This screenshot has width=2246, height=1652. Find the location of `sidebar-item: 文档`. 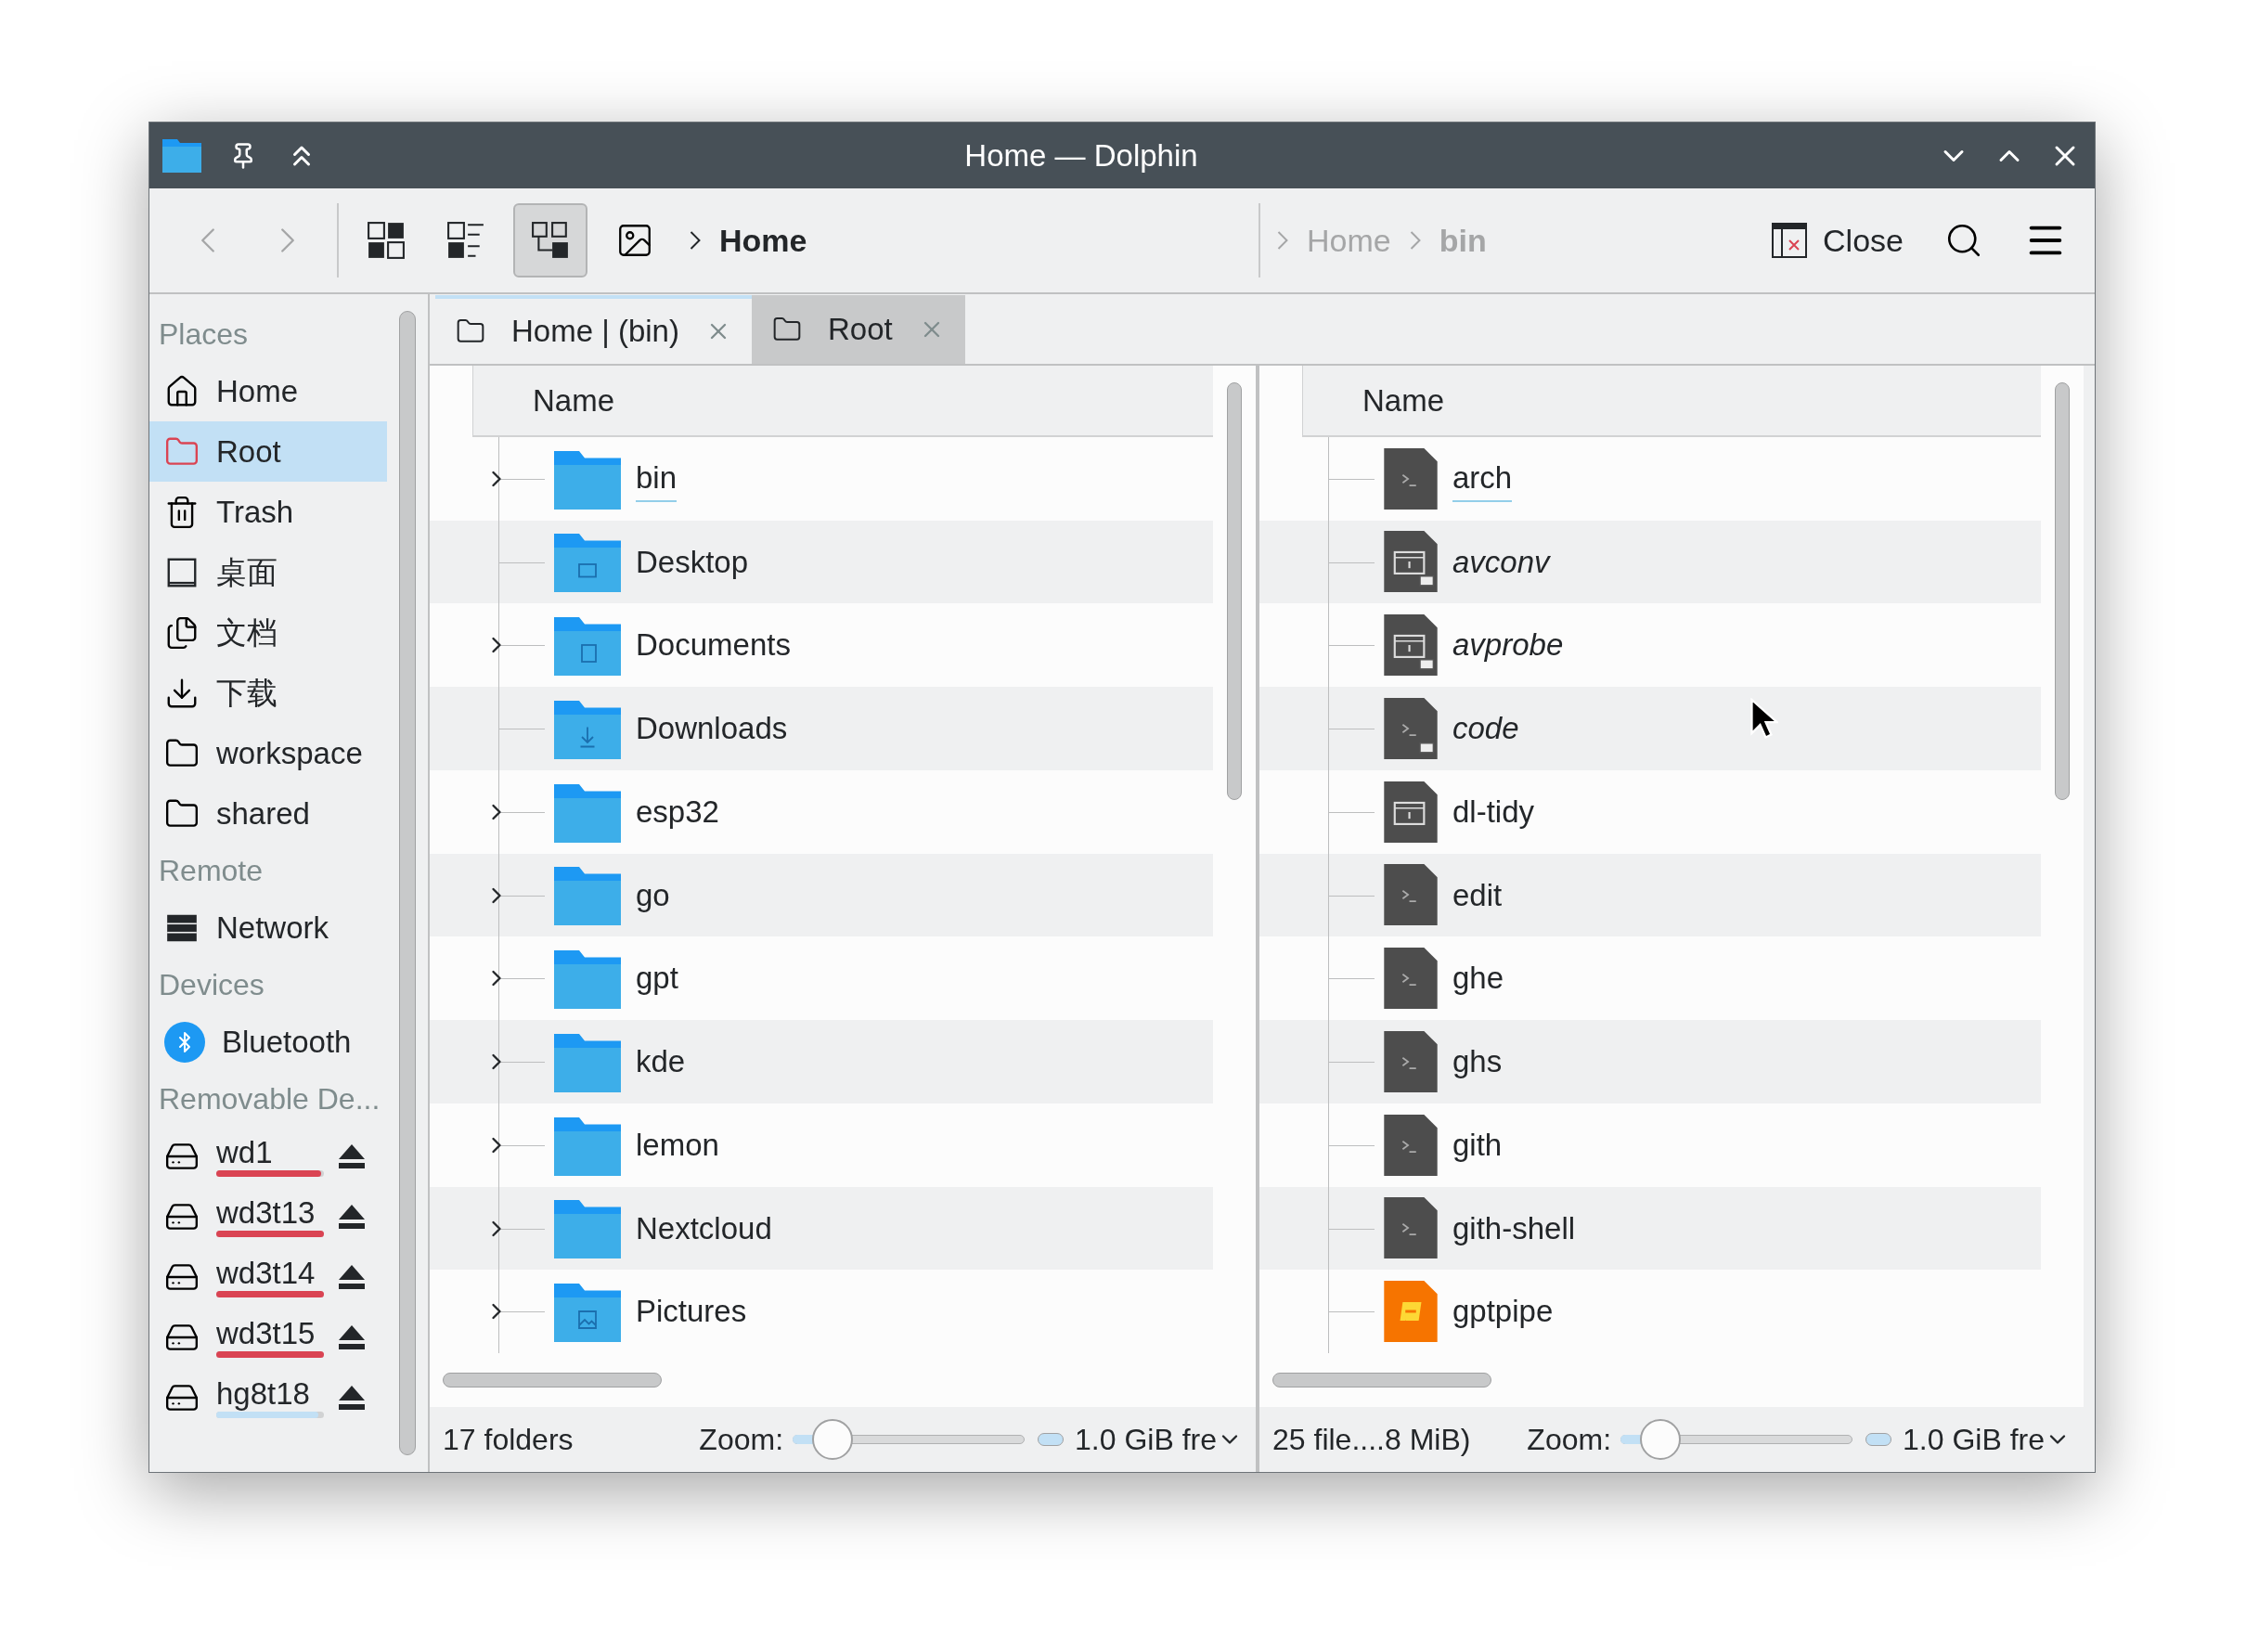

sidebar-item: 文档 is located at coordinates (268, 632).